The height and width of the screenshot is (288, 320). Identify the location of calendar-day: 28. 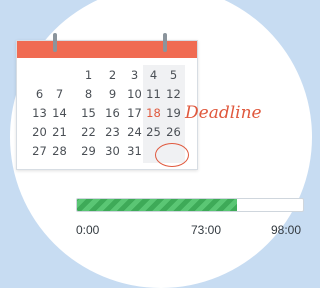
(59, 151).